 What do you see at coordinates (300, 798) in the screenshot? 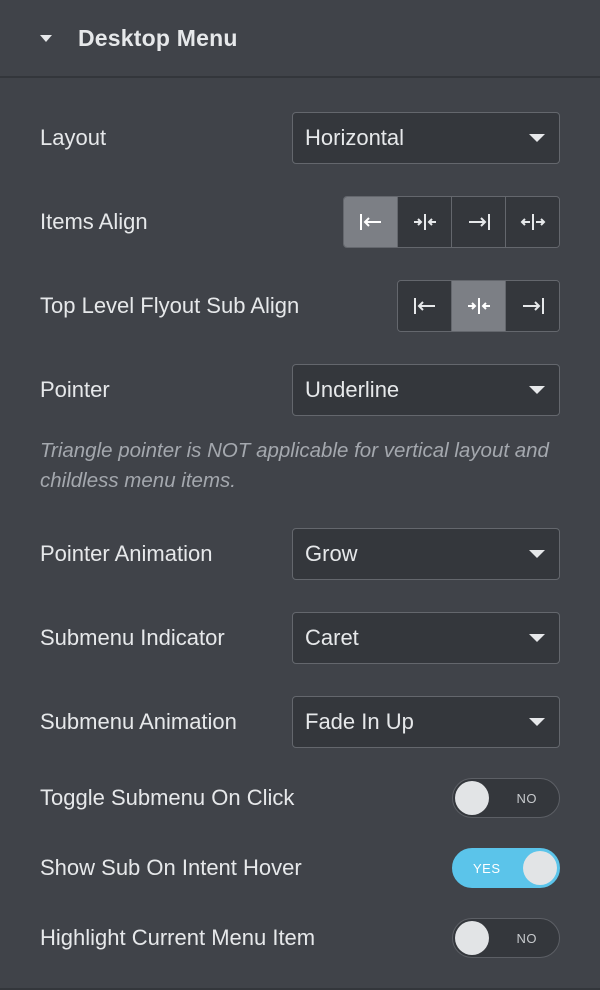
I see `toggle-submenu-row: Toggle Submenu On Click NO` at bounding box center [300, 798].